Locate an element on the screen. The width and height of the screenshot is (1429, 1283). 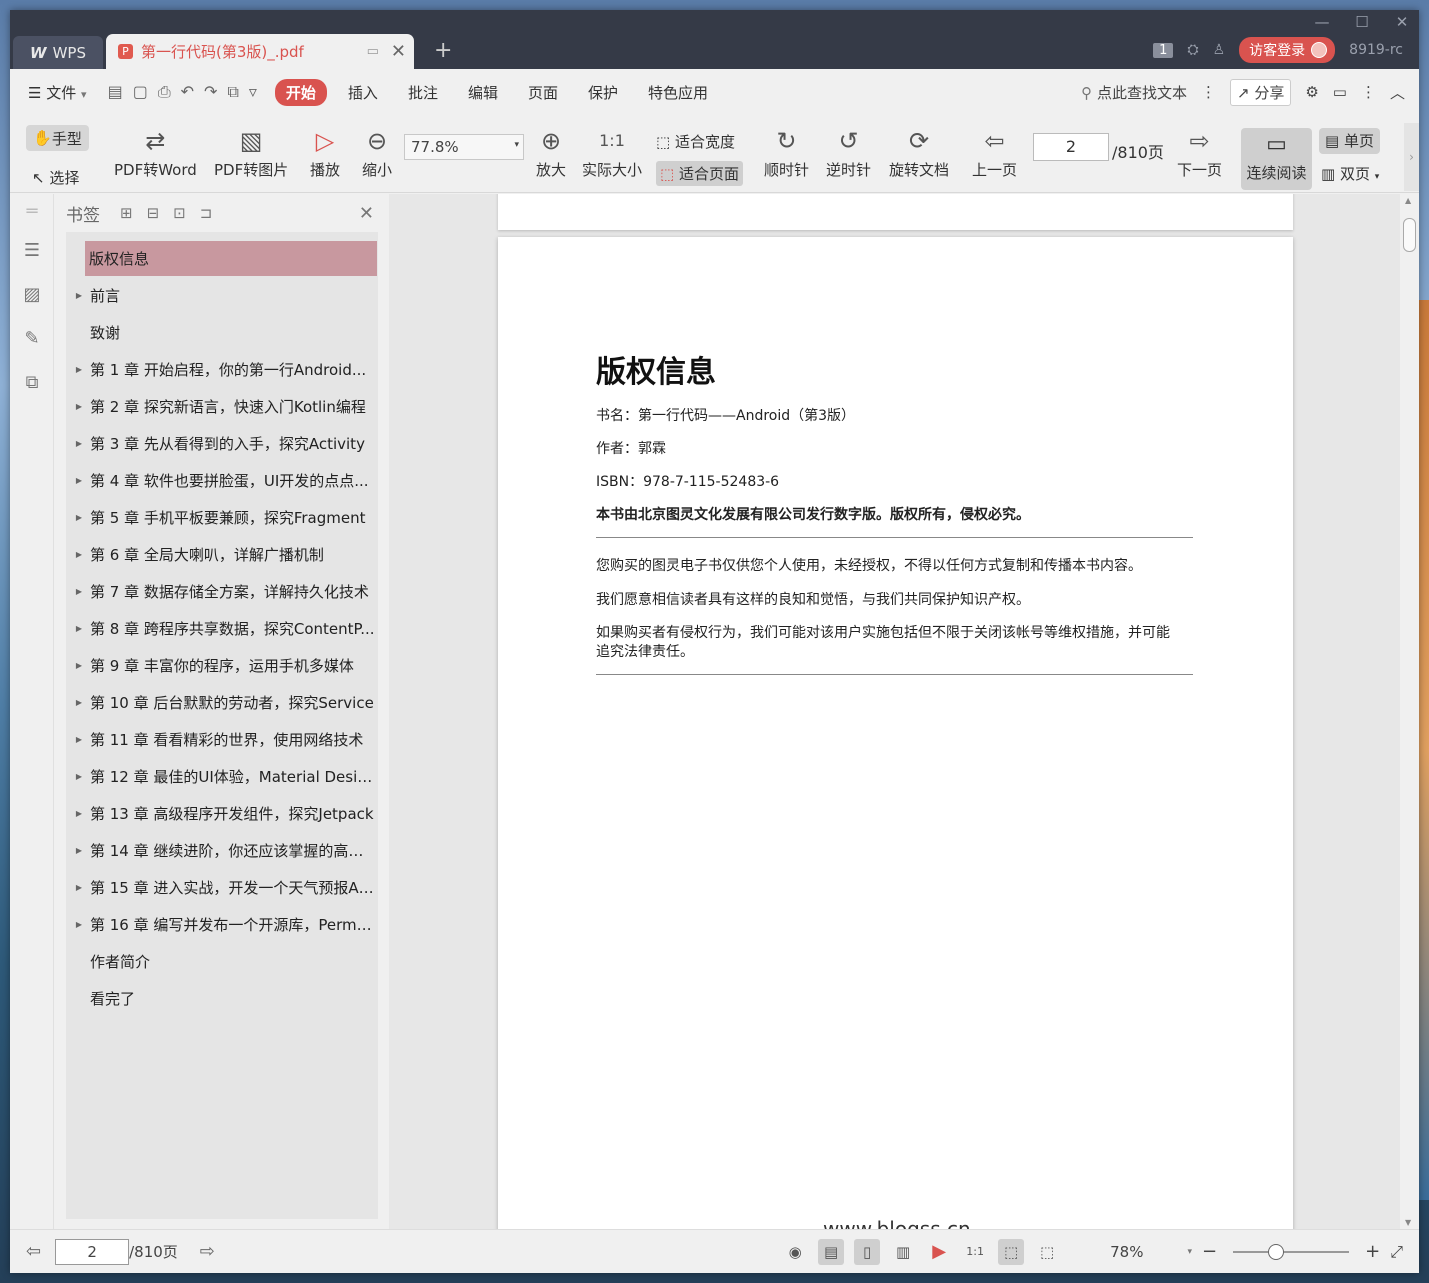
tab-annotate: 批注 is located at coordinates (423, 92).